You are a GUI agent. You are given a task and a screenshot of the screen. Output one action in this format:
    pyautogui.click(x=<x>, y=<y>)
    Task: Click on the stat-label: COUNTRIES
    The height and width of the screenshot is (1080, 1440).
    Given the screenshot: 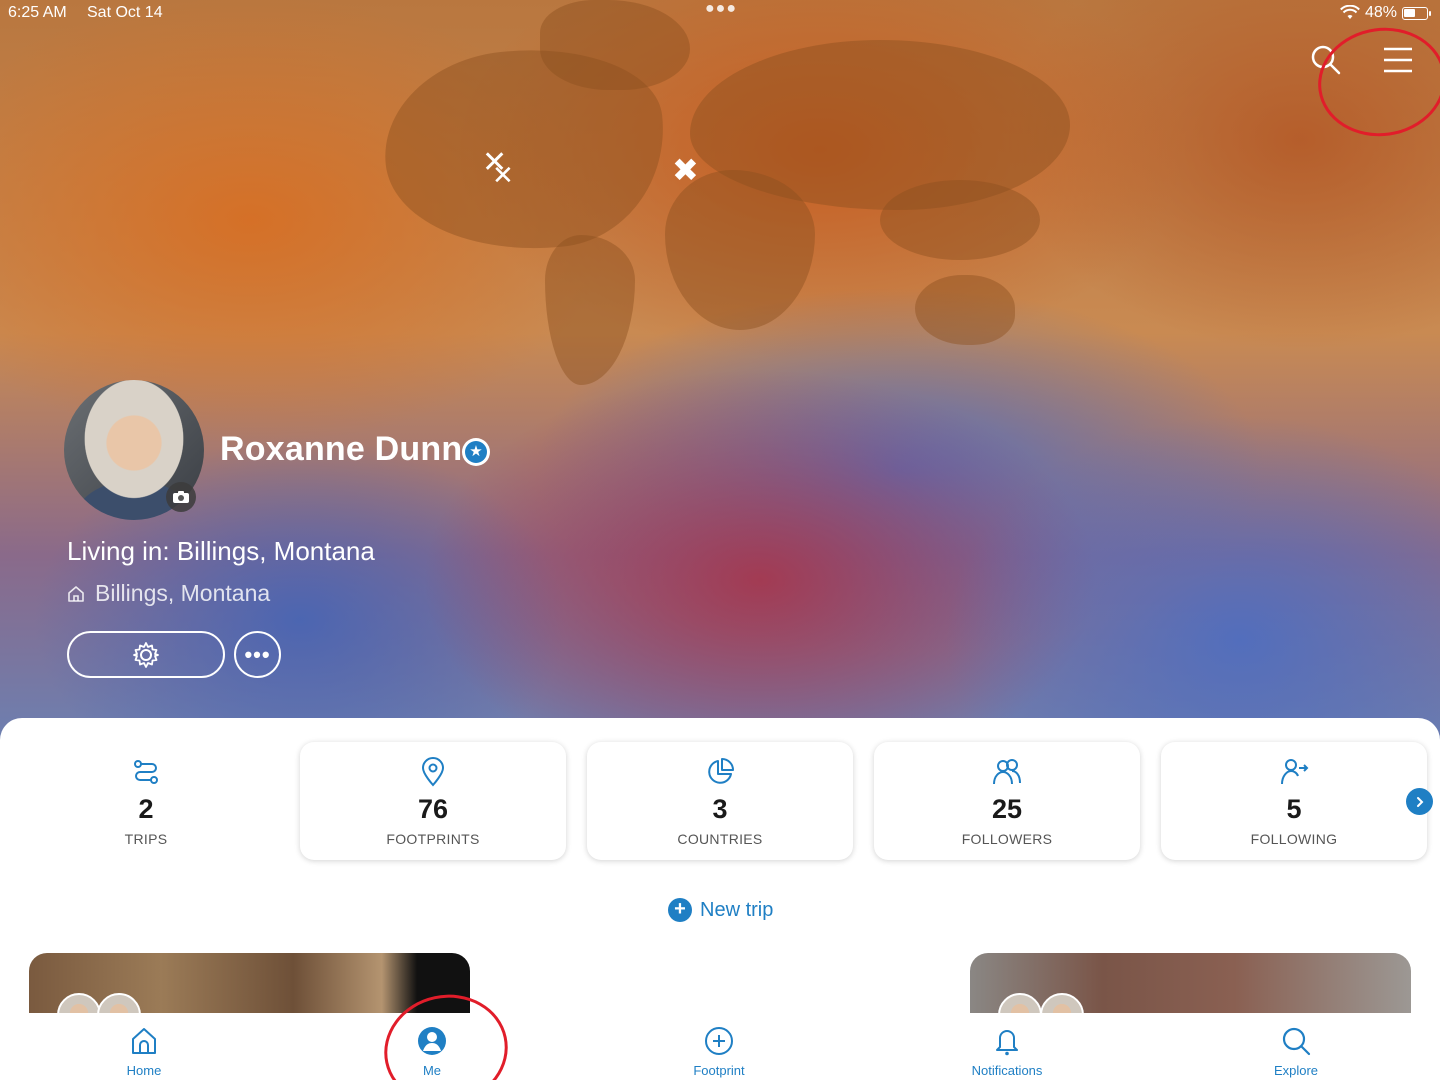 What is the action you would take?
    pyautogui.click(x=720, y=839)
    